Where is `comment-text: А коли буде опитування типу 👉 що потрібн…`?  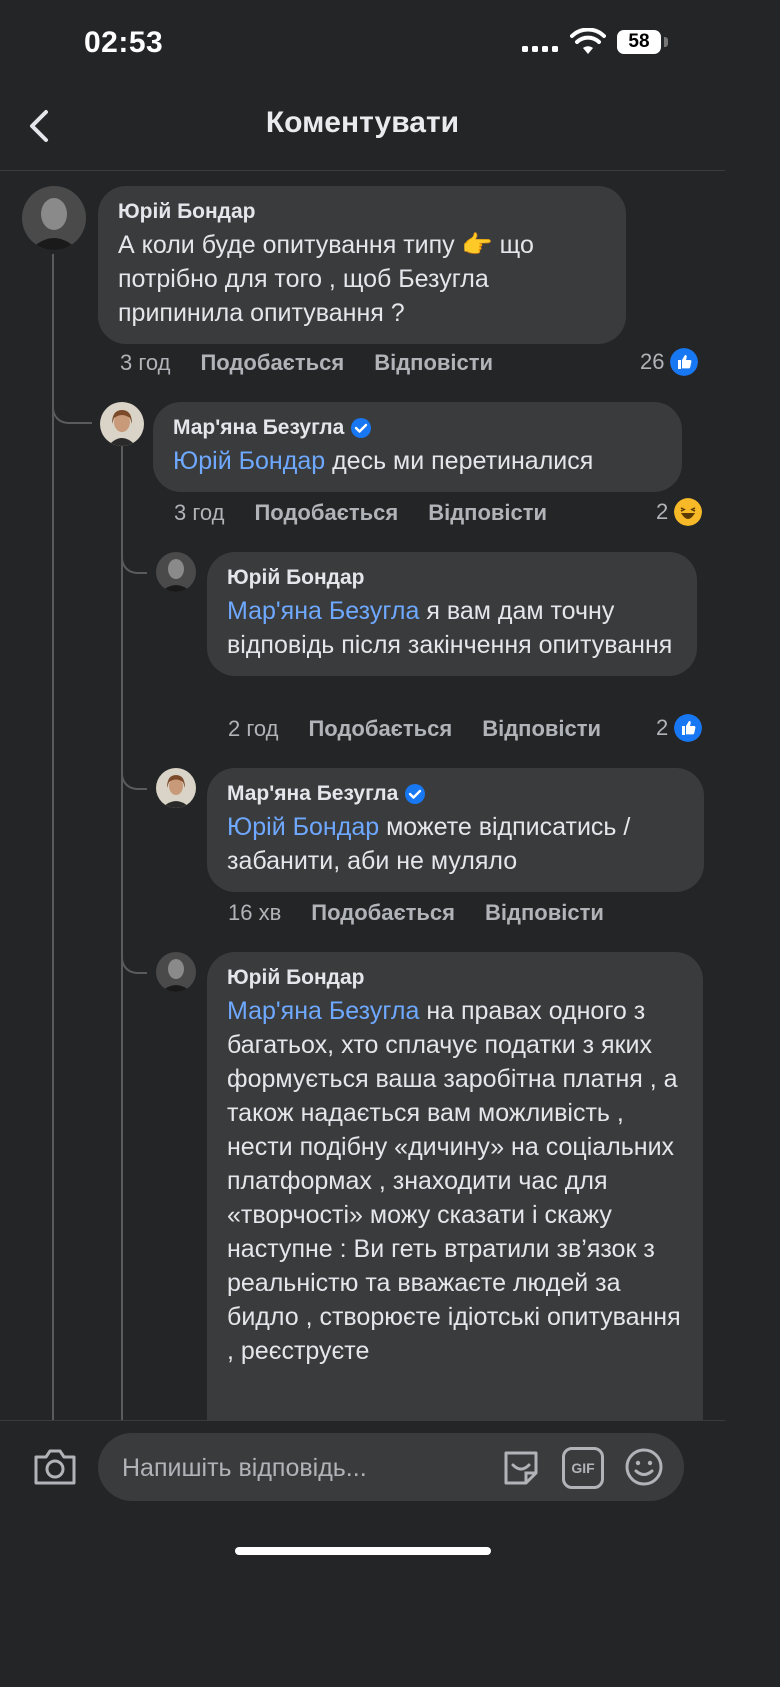 comment-text: А коли буде опитування типу 👉 що потрібн… is located at coordinates (326, 279).